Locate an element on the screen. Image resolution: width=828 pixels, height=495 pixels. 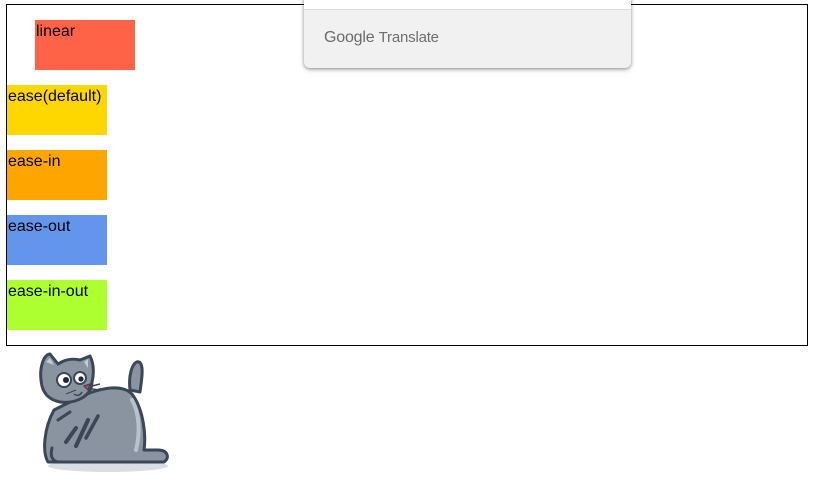
box-ease-default-label: ease(default) is located at coordinates (55, 96).